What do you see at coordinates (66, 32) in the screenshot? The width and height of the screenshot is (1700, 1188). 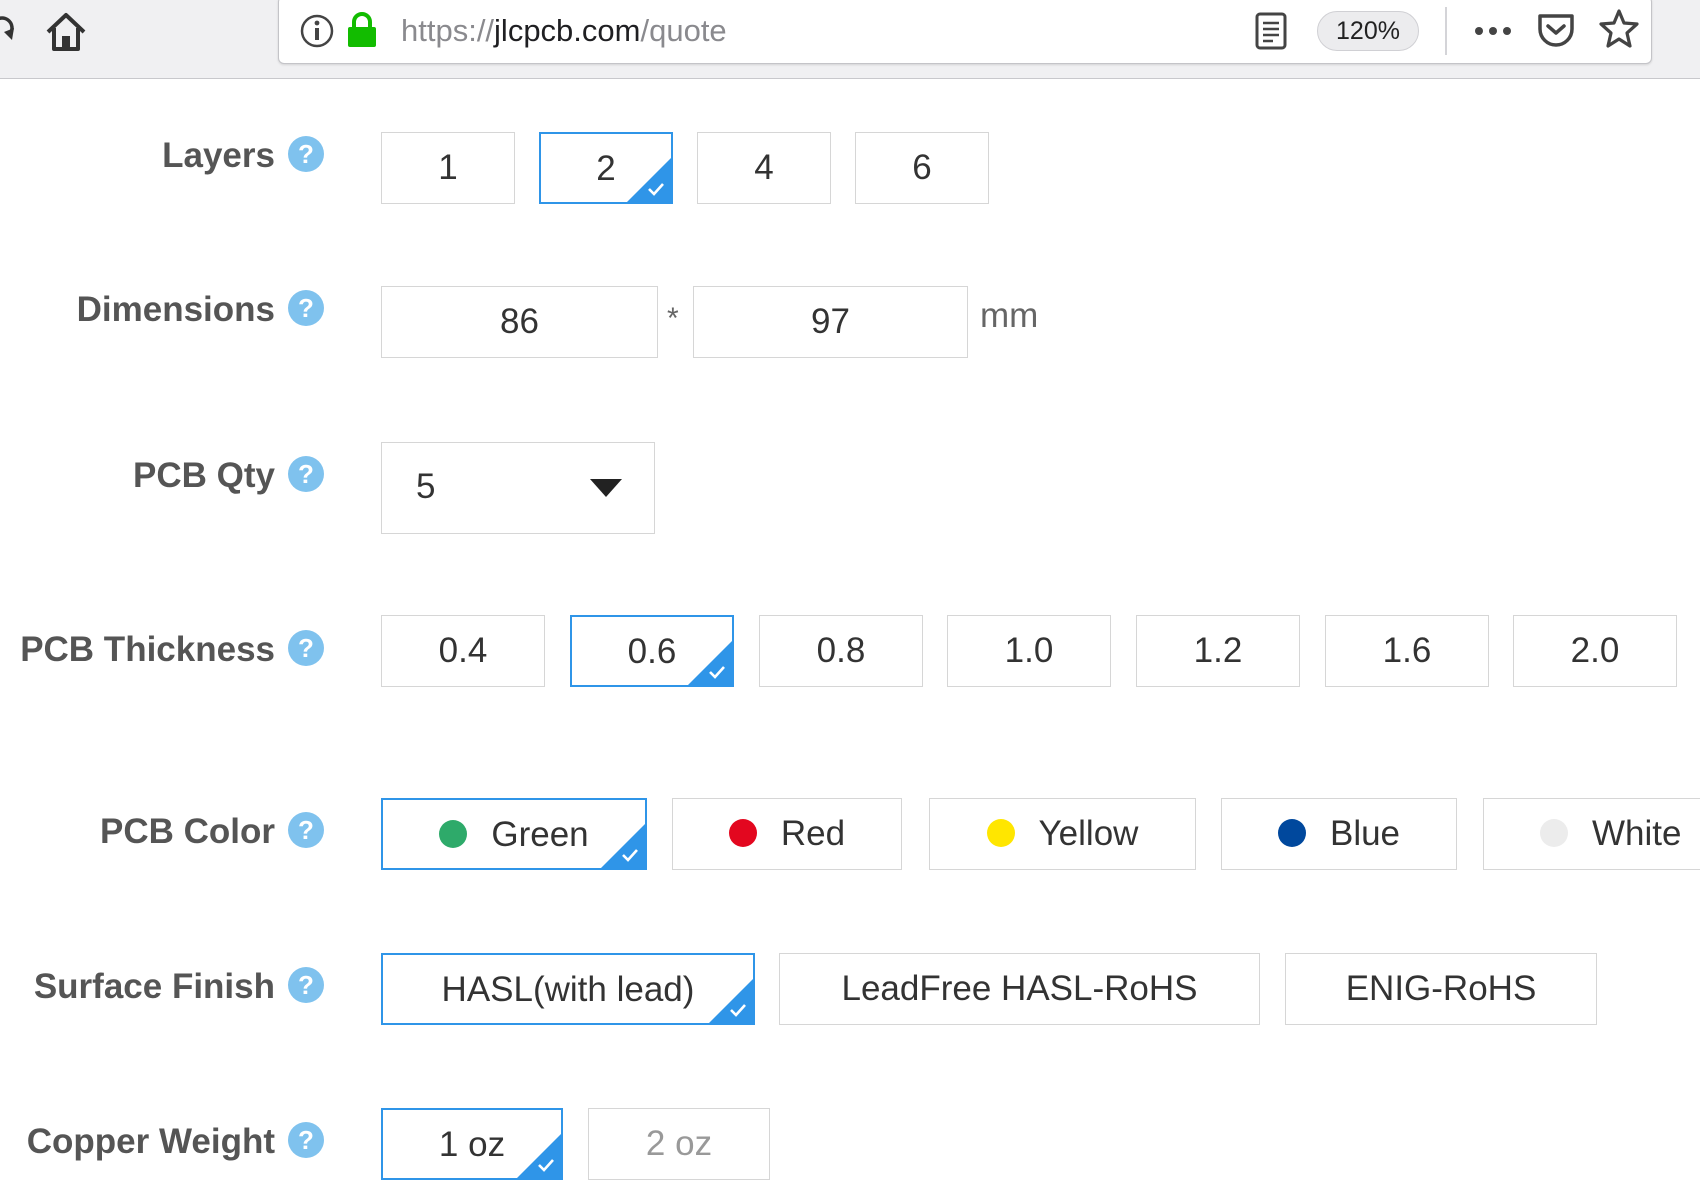 I see `home-icon` at bounding box center [66, 32].